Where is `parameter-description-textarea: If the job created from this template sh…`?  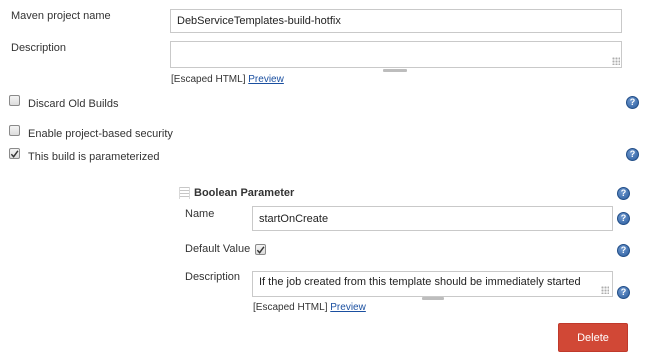 parameter-description-textarea: If the job created from this template sh… is located at coordinates (432, 284).